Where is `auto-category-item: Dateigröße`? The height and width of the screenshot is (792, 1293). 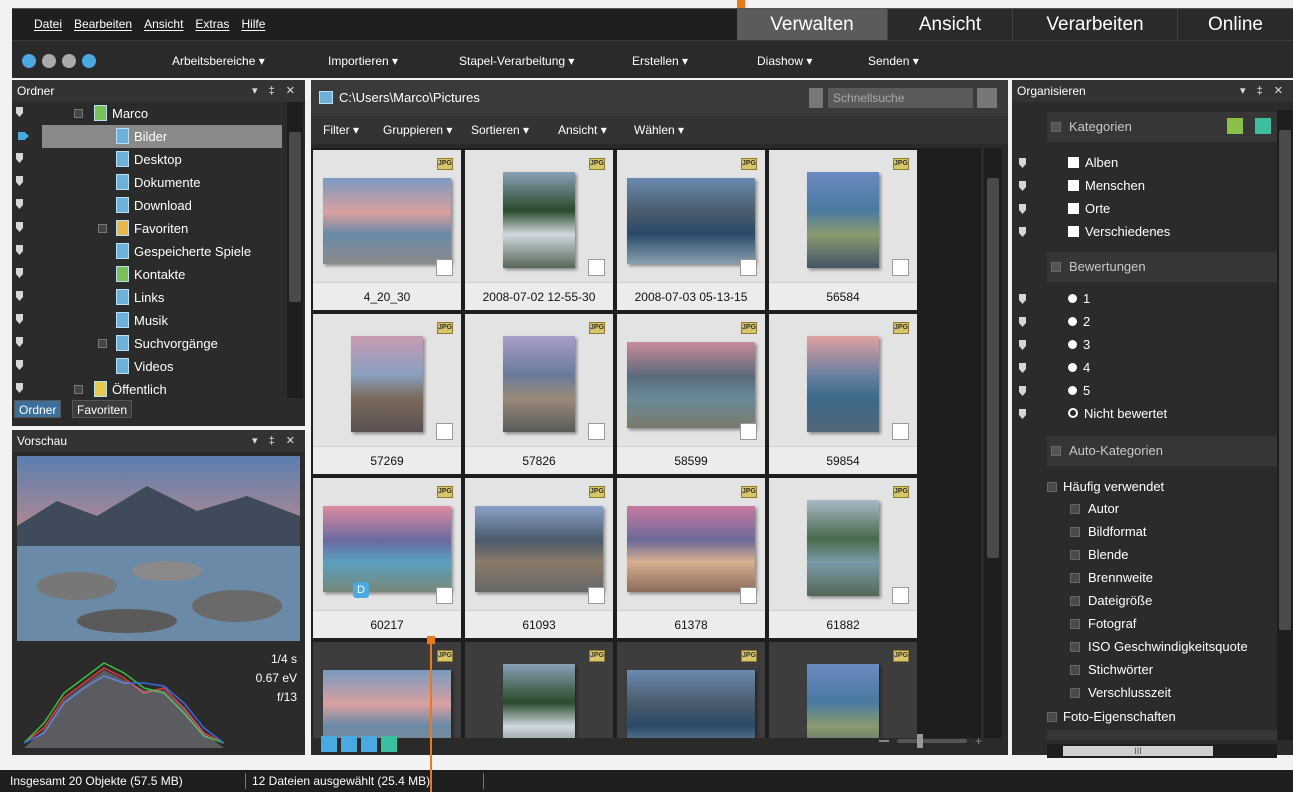 auto-category-item: Dateigröße is located at coordinates (1111, 601).